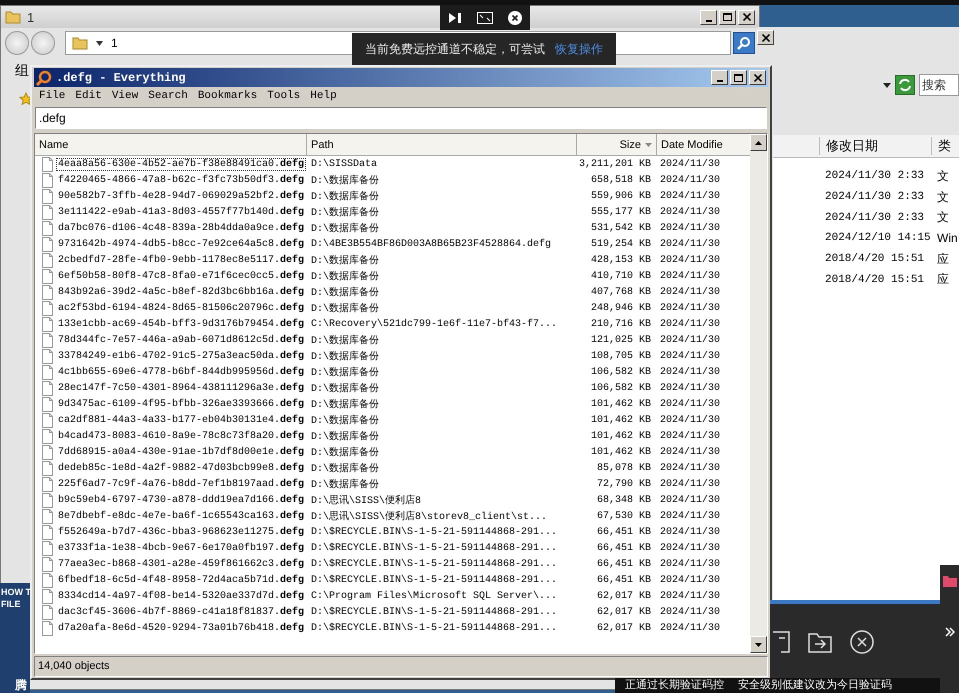 This screenshot has width=959, height=693. What do you see at coordinates (621, 260) in the screenshot?
I see `size-cell-text: 428,153 KB` at bounding box center [621, 260].